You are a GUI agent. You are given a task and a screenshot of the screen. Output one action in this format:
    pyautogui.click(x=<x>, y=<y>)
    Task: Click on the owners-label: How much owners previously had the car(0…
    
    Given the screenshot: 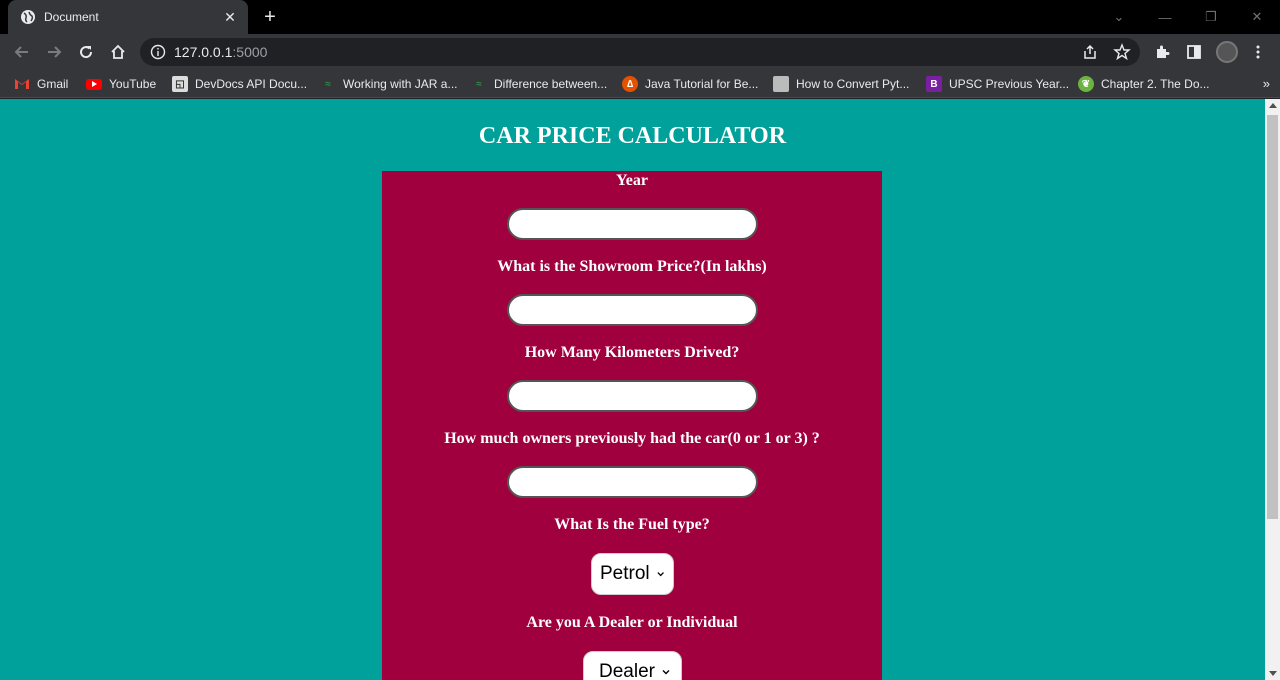 What is the action you would take?
    pyautogui.click(x=632, y=438)
    